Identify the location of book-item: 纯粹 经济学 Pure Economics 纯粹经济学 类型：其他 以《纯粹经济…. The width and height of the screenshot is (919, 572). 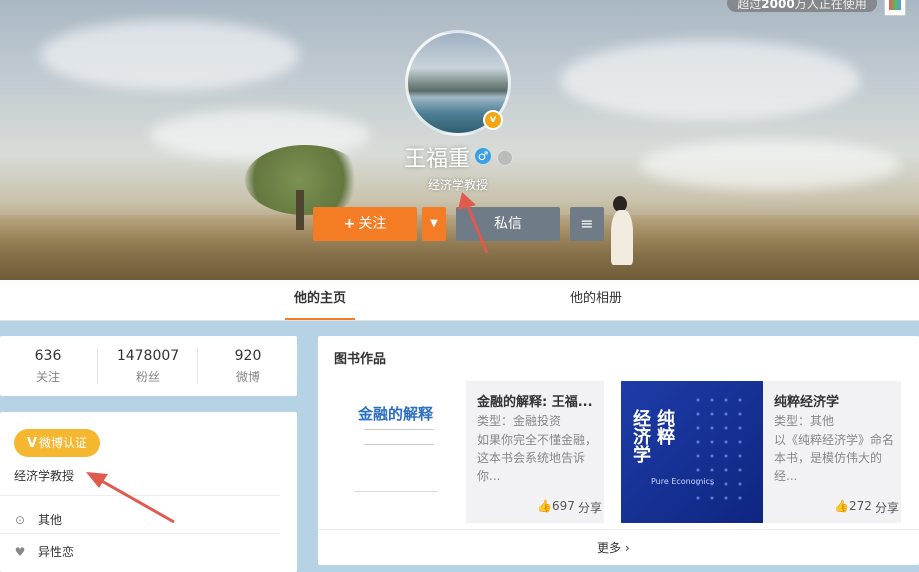
(761, 452).